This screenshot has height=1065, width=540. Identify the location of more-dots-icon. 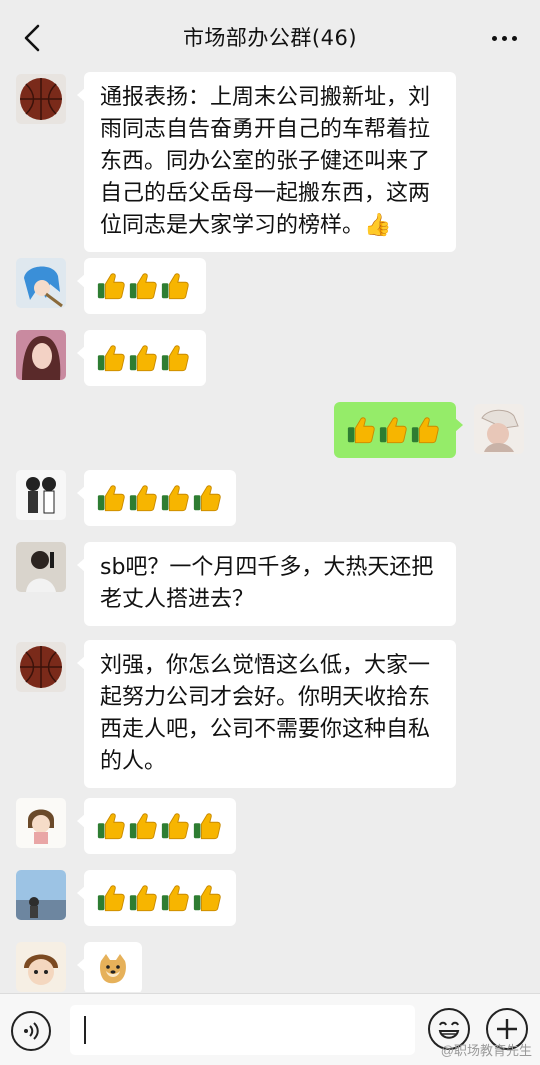
(504, 38).